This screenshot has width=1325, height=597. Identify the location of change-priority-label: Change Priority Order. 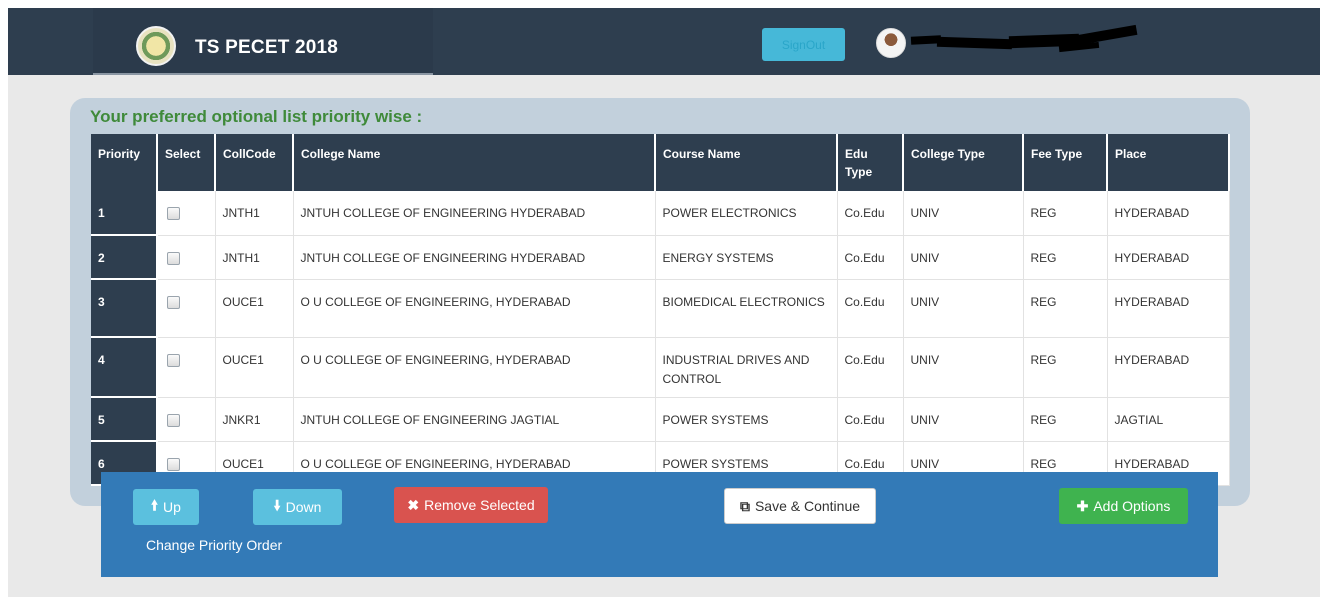
(214, 545).